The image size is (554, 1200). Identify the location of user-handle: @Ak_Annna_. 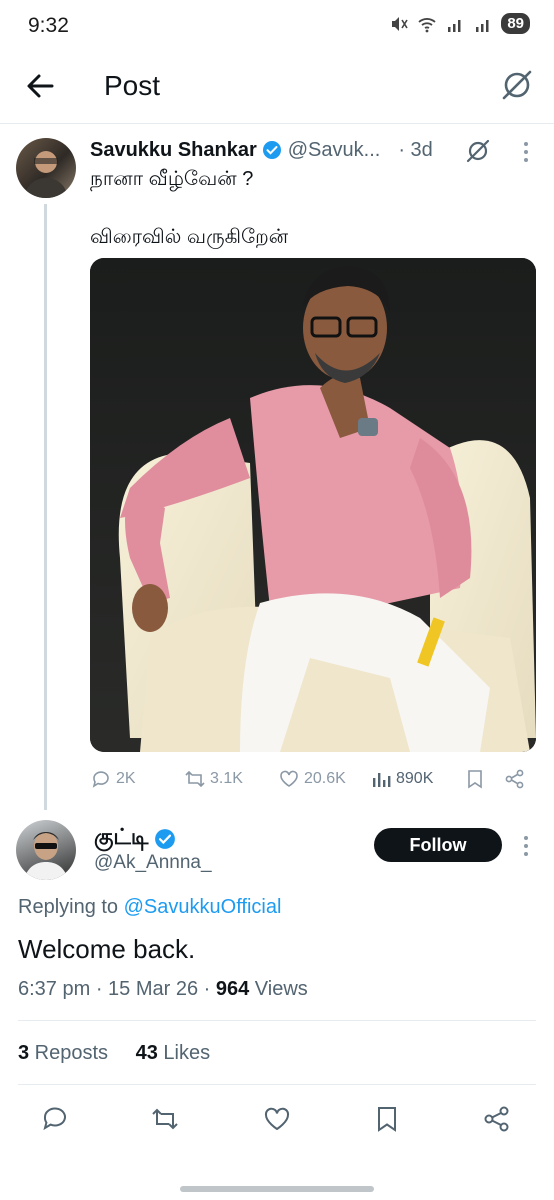
(153, 863).